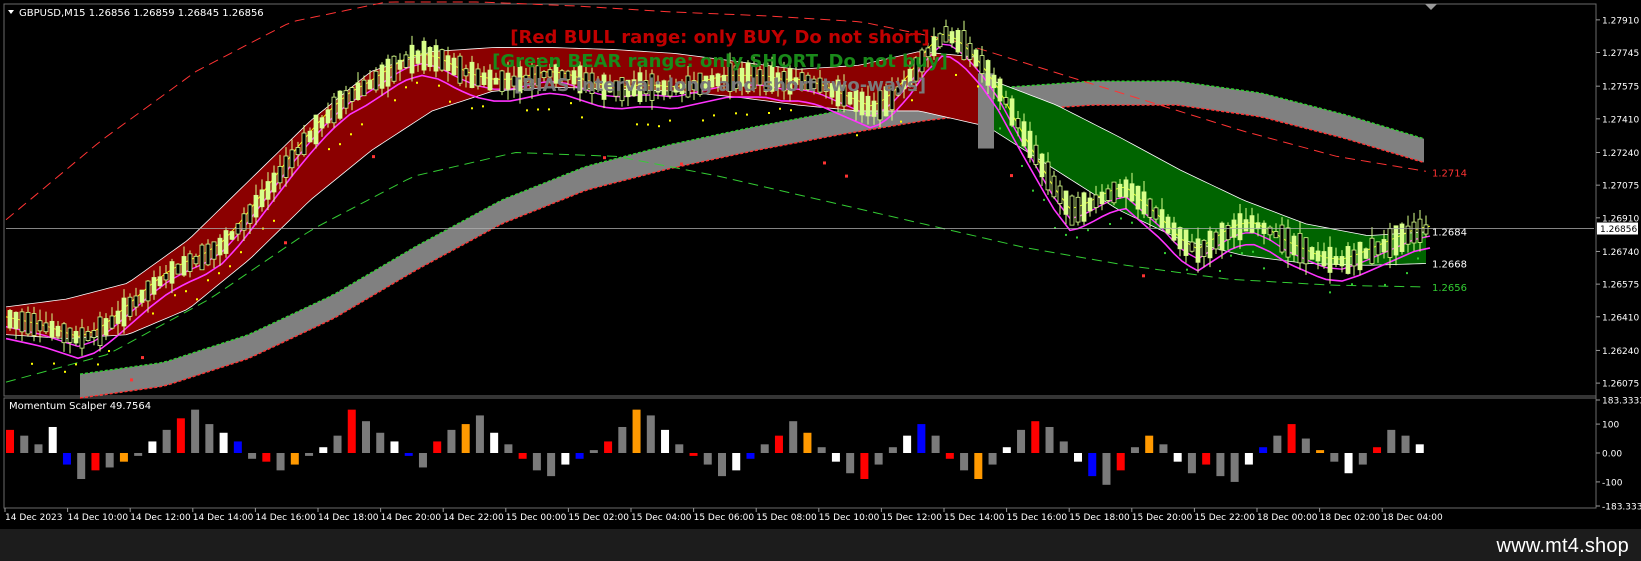 Image resolution: width=1641 pixels, height=561 pixels. I want to click on time-axis-tick-label: 15 Dec 22:00, so click(1224, 518).